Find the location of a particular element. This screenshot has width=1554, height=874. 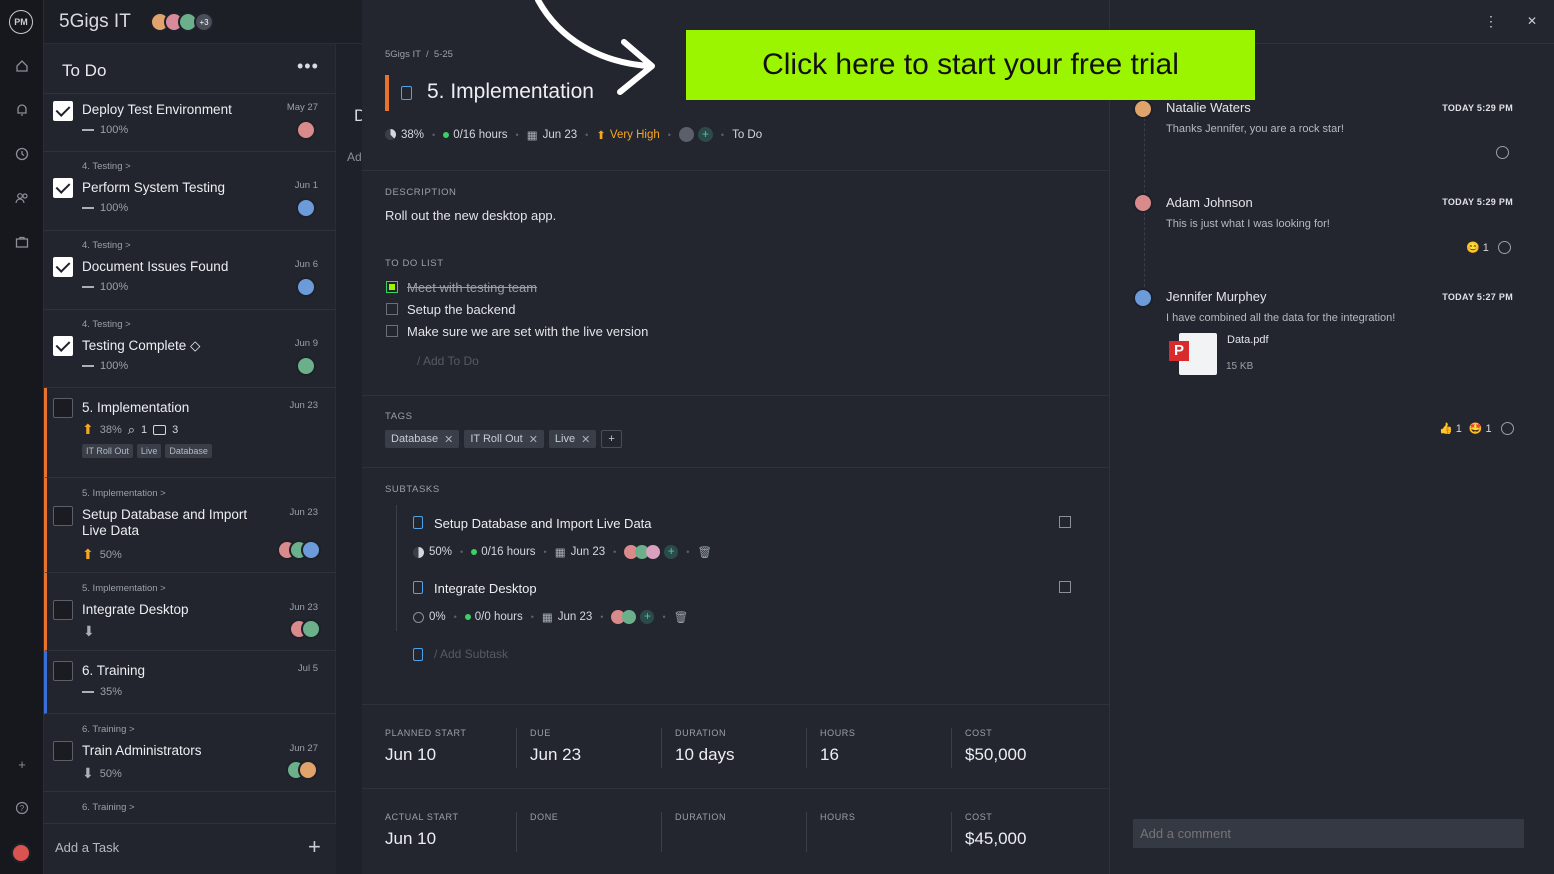

add-task-bar: Add a Task + is located at coordinates (190, 848).